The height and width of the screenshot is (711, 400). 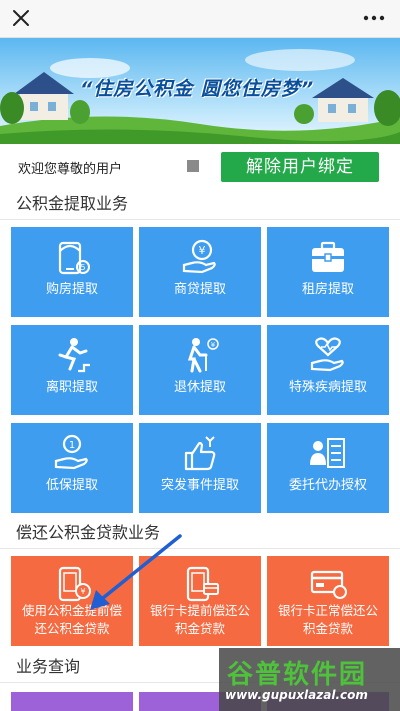 I want to click on more-icon, so click(x=374, y=18).